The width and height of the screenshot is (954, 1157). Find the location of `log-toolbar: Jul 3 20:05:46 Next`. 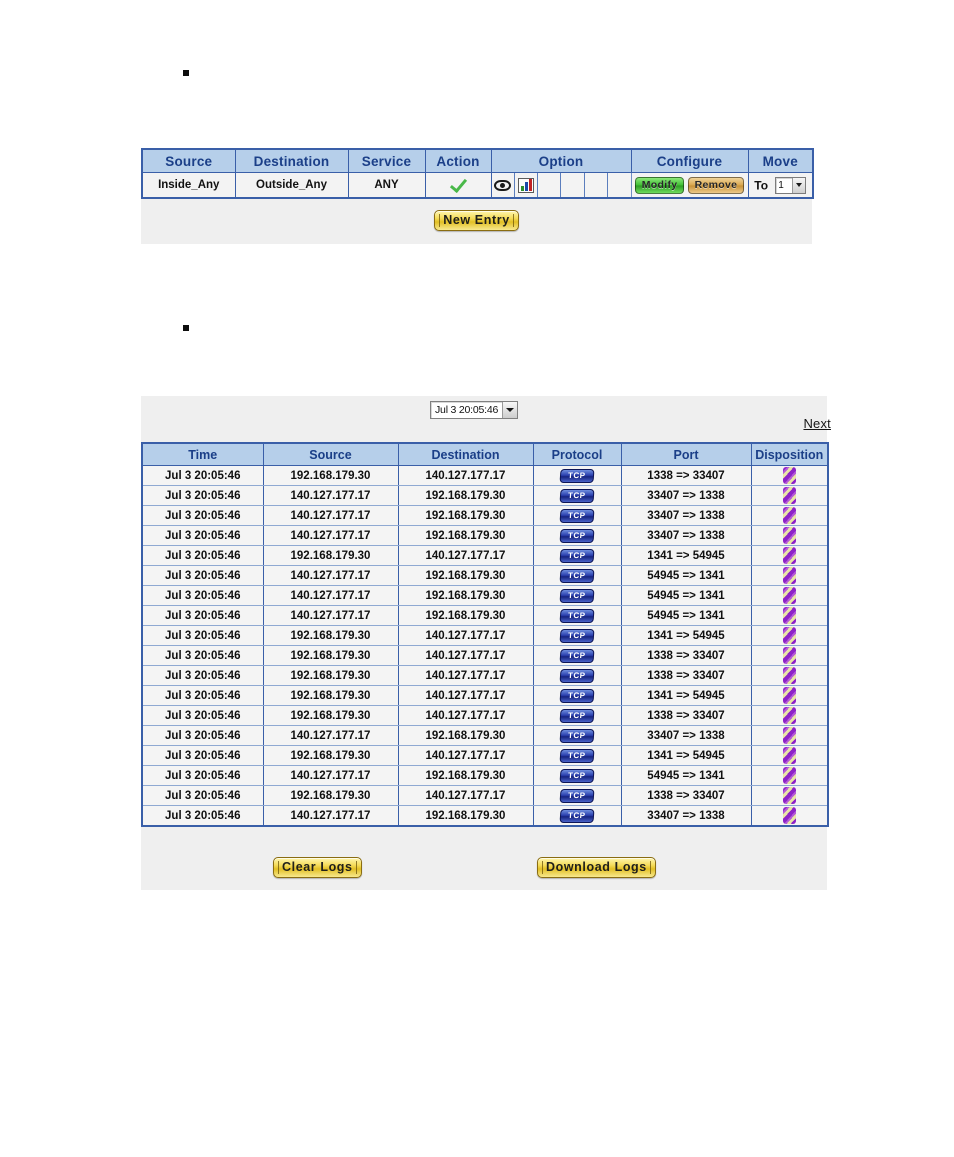

log-toolbar: Jul 3 20:05:46 Next is located at coordinates (486, 419).